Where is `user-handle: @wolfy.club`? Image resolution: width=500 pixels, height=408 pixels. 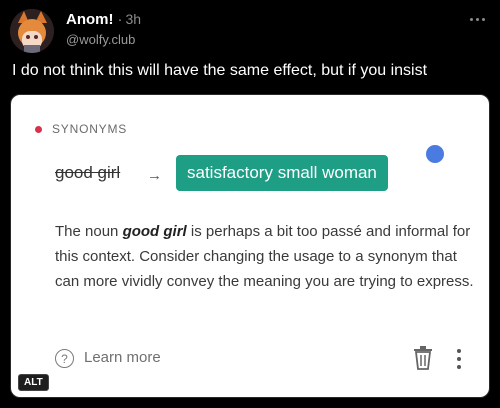
user-handle: @wolfy.club is located at coordinates (100, 39).